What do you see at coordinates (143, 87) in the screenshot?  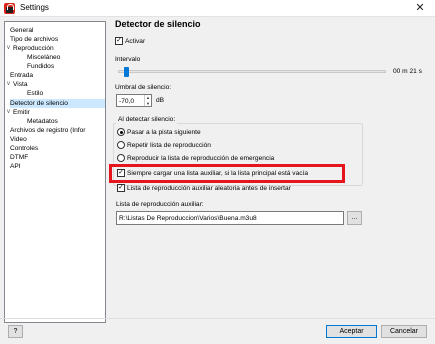 I see `umbral-label: Umbral de silencio:` at bounding box center [143, 87].